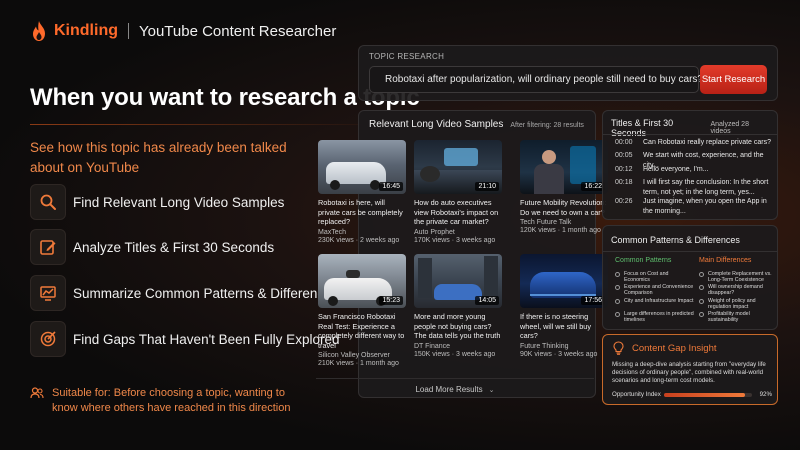  What do you see at coordinates (729, 128) in the screenshot?
I see `analyzed-count: Analyzed 28 videos` at bounding box center [729, 128].